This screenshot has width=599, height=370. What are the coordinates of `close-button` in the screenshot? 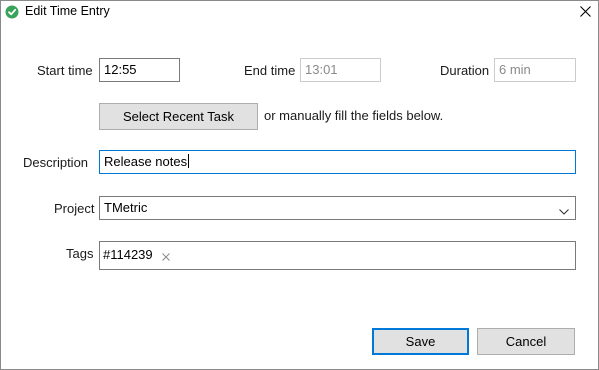 It's located at (585, 12).